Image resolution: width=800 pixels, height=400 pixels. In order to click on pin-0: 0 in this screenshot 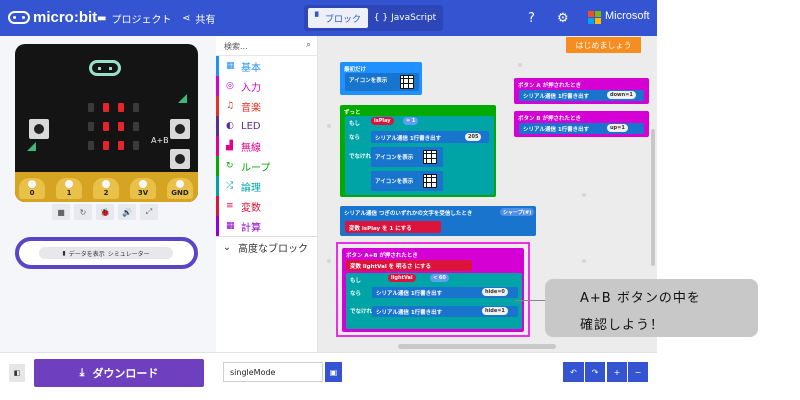, I will do `click(32, 188)`.